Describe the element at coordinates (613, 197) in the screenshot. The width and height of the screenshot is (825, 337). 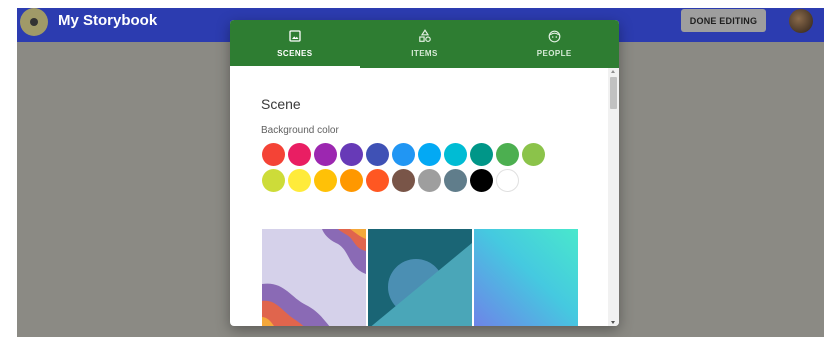
I see `panel-scrollbar` at that location.